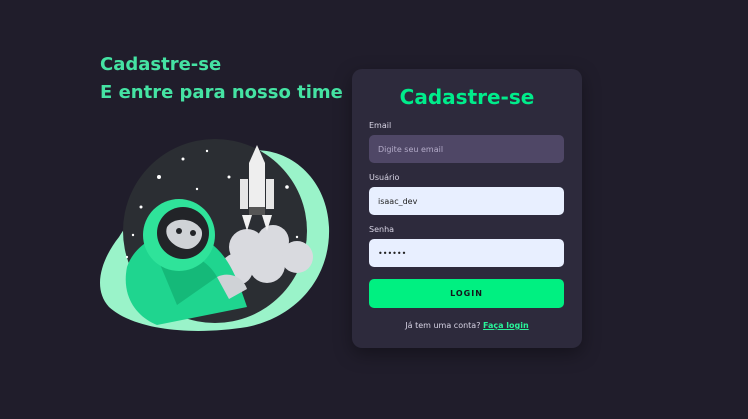 Image resolution: width=748 pixels, height=419 pixels. Describe the element at coordinates (380, 125) in the screenshot. I see `email-label: Email` at that location.